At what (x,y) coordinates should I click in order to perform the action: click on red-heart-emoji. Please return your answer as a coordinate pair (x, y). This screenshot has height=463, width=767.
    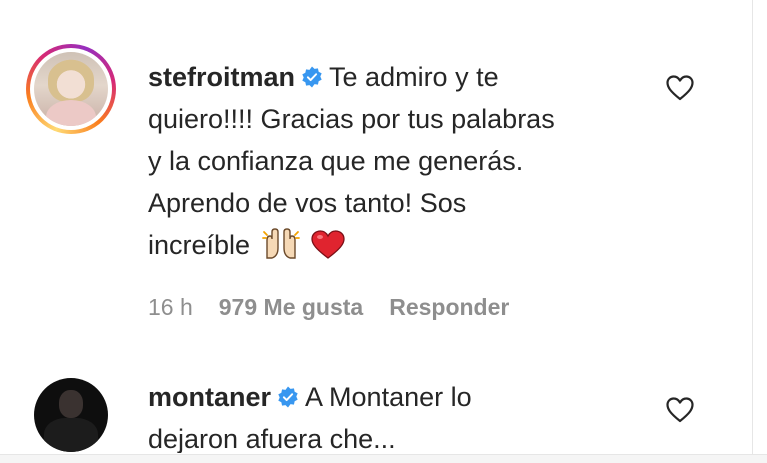
    Looking at the image, I should click on (328, 244).